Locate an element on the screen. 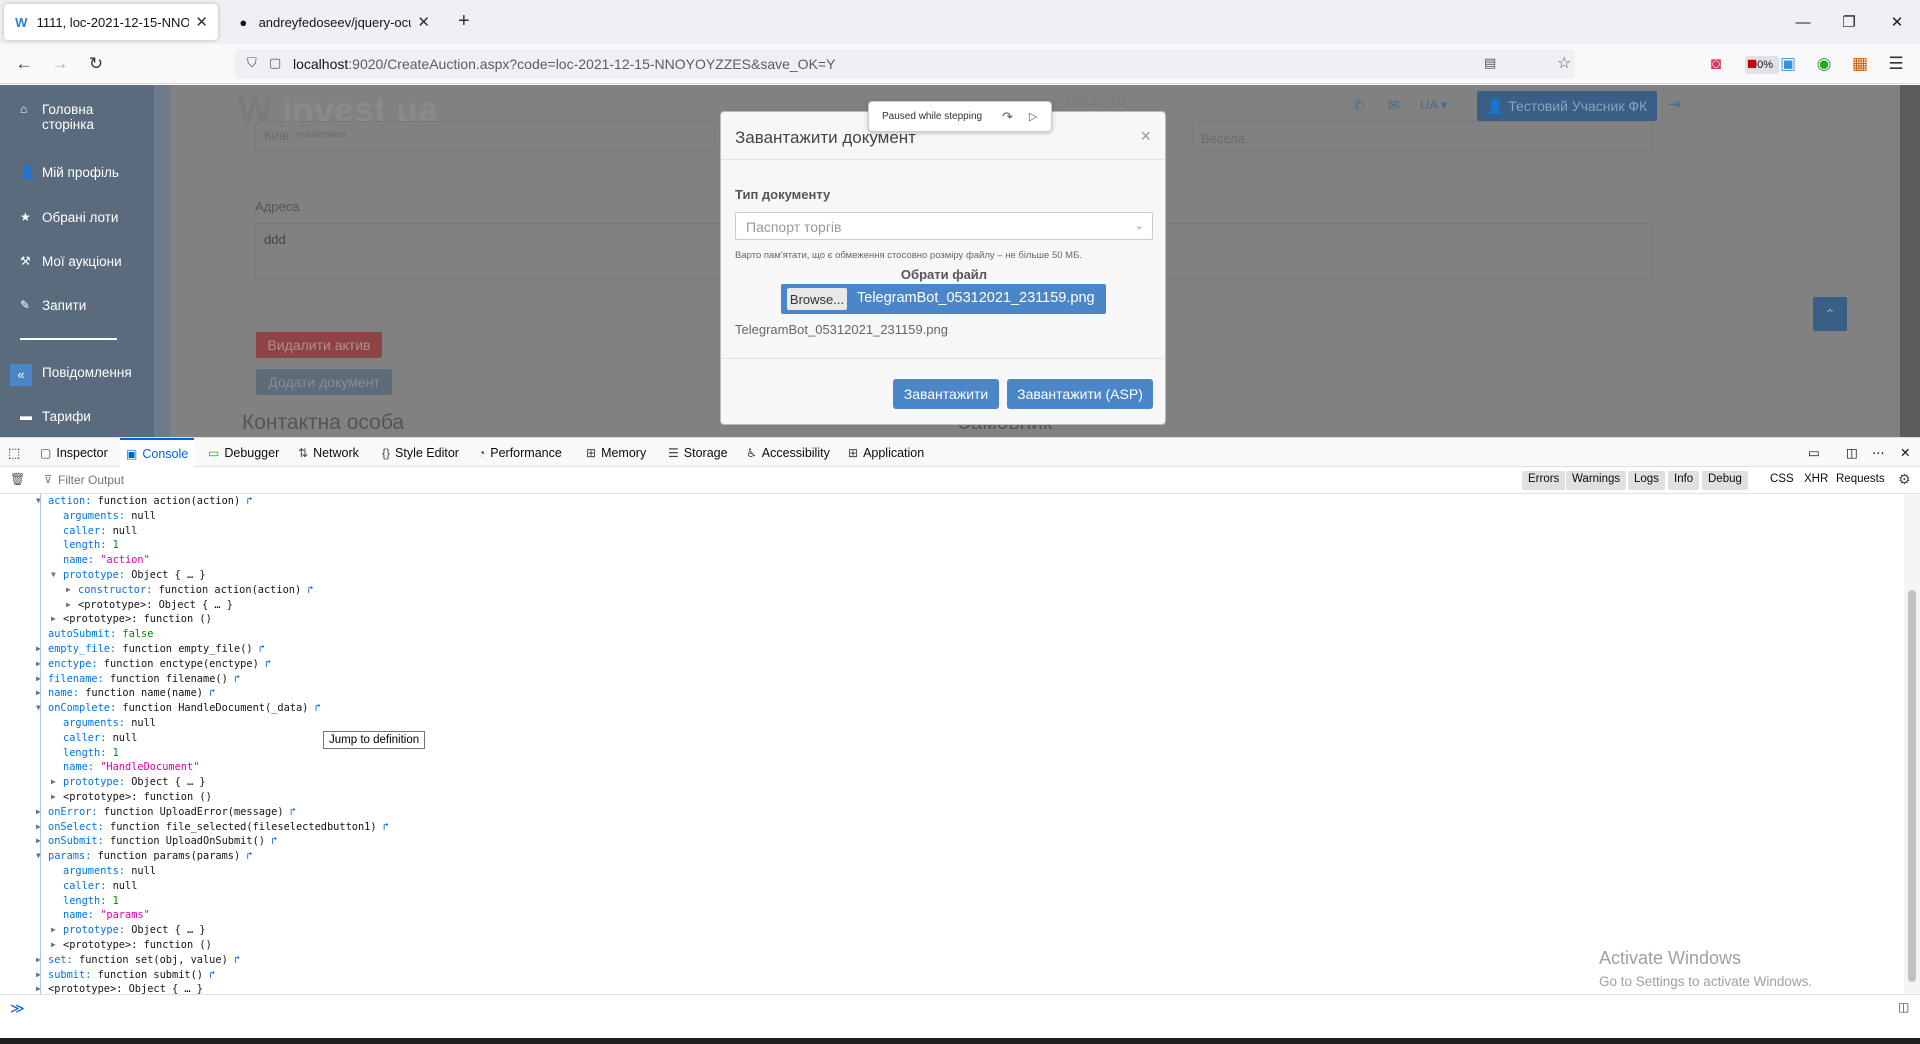 The image size is (1920, 1044). console-tree-row: ▶ constructor: function action(action) ↱ is located at coordinates (190, 590).